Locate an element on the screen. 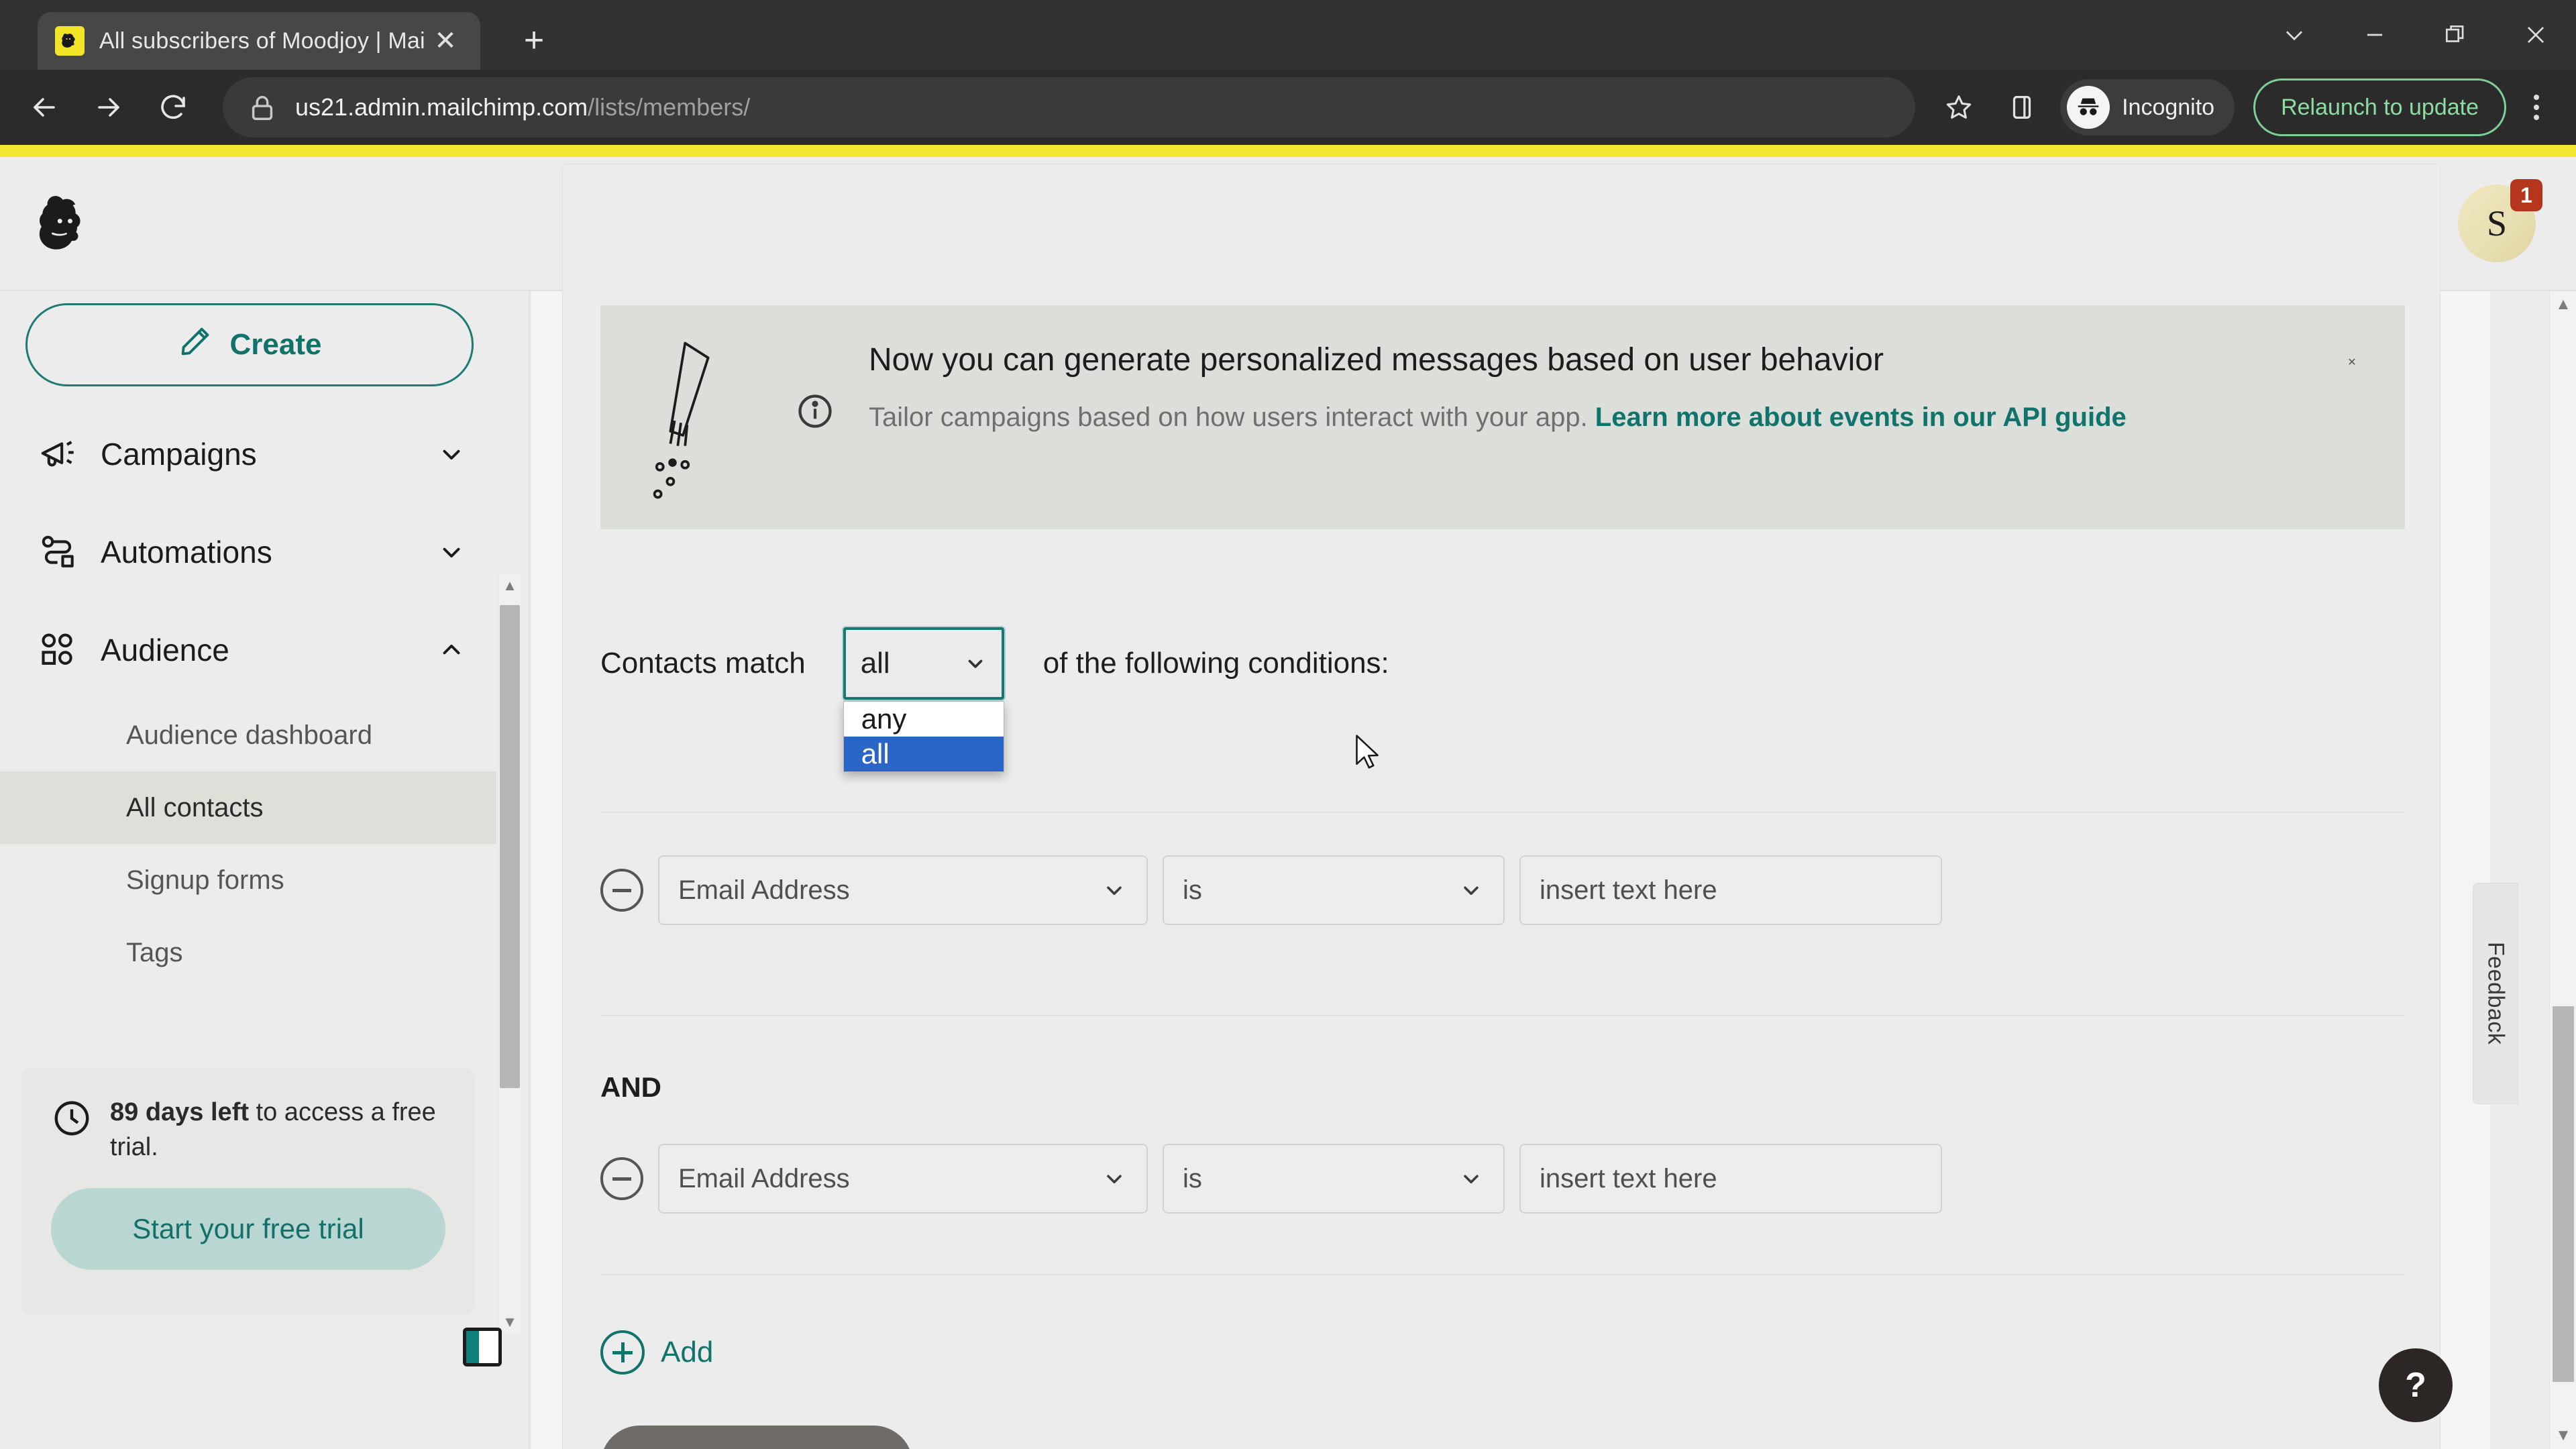  tab-search-chevron-icon is located at coordinates (2294, 35).